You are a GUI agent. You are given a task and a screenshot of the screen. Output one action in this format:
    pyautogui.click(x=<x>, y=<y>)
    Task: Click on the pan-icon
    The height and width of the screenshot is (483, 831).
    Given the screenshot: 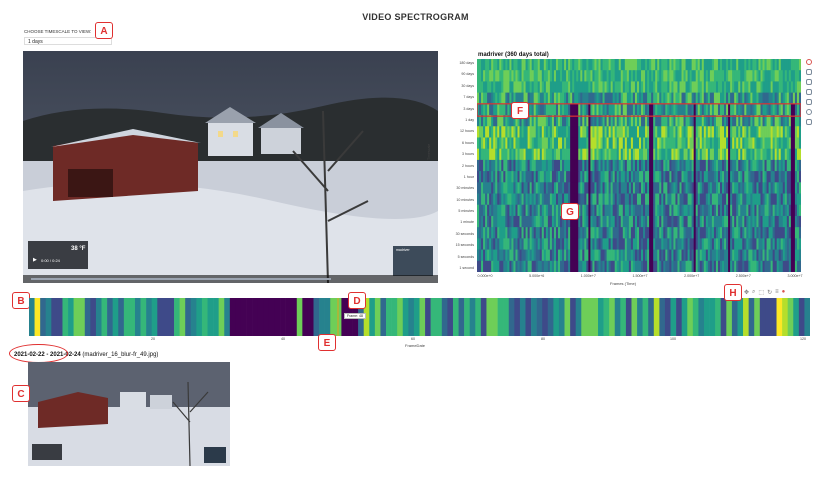 What is the action you would take?
    pyautogui.click(x=809, y=72)
    